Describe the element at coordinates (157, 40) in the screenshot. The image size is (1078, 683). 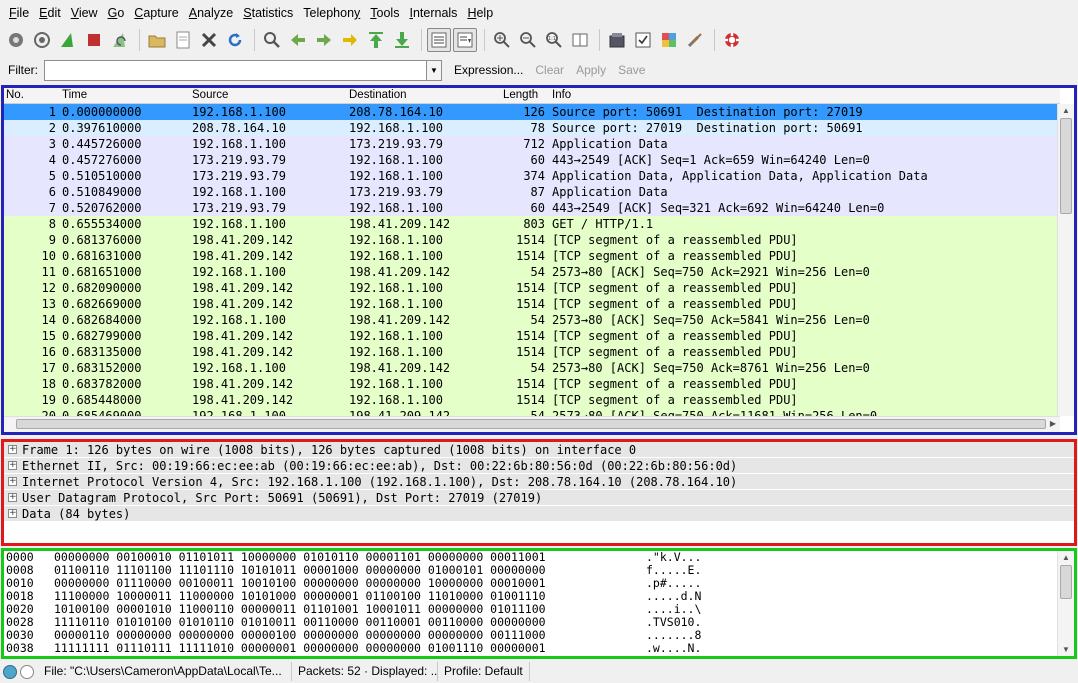
I see `open-file-button` at that location.